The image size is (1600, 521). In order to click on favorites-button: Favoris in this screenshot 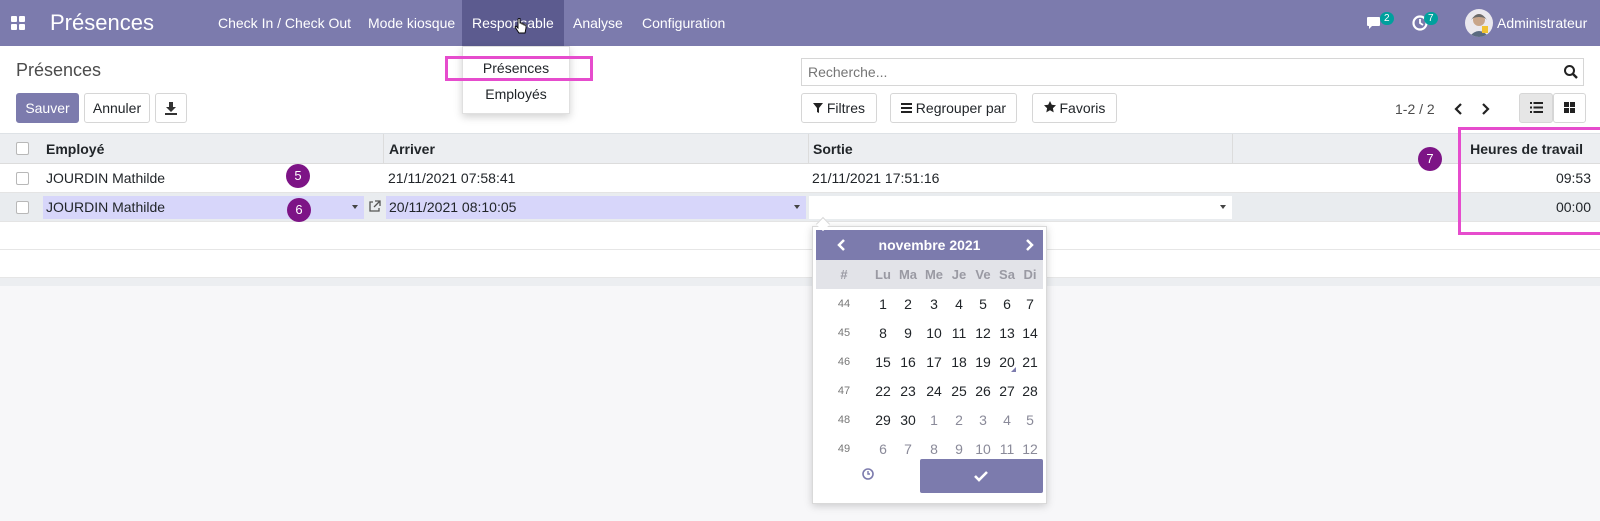, I will do `click(1074, 108)`.